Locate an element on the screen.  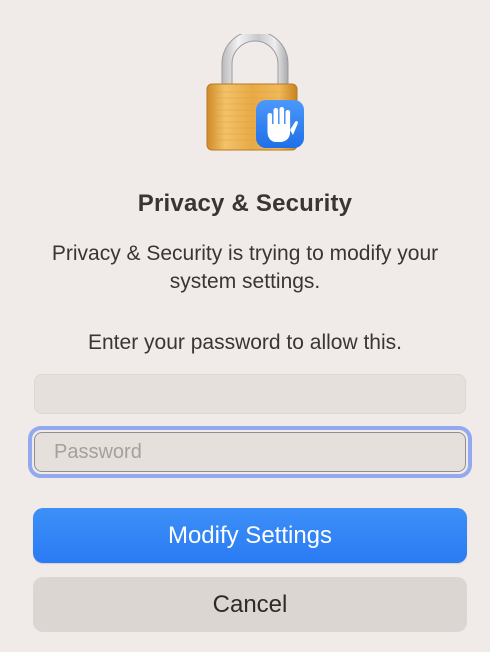
username-field is located at coordinates (250, 394).